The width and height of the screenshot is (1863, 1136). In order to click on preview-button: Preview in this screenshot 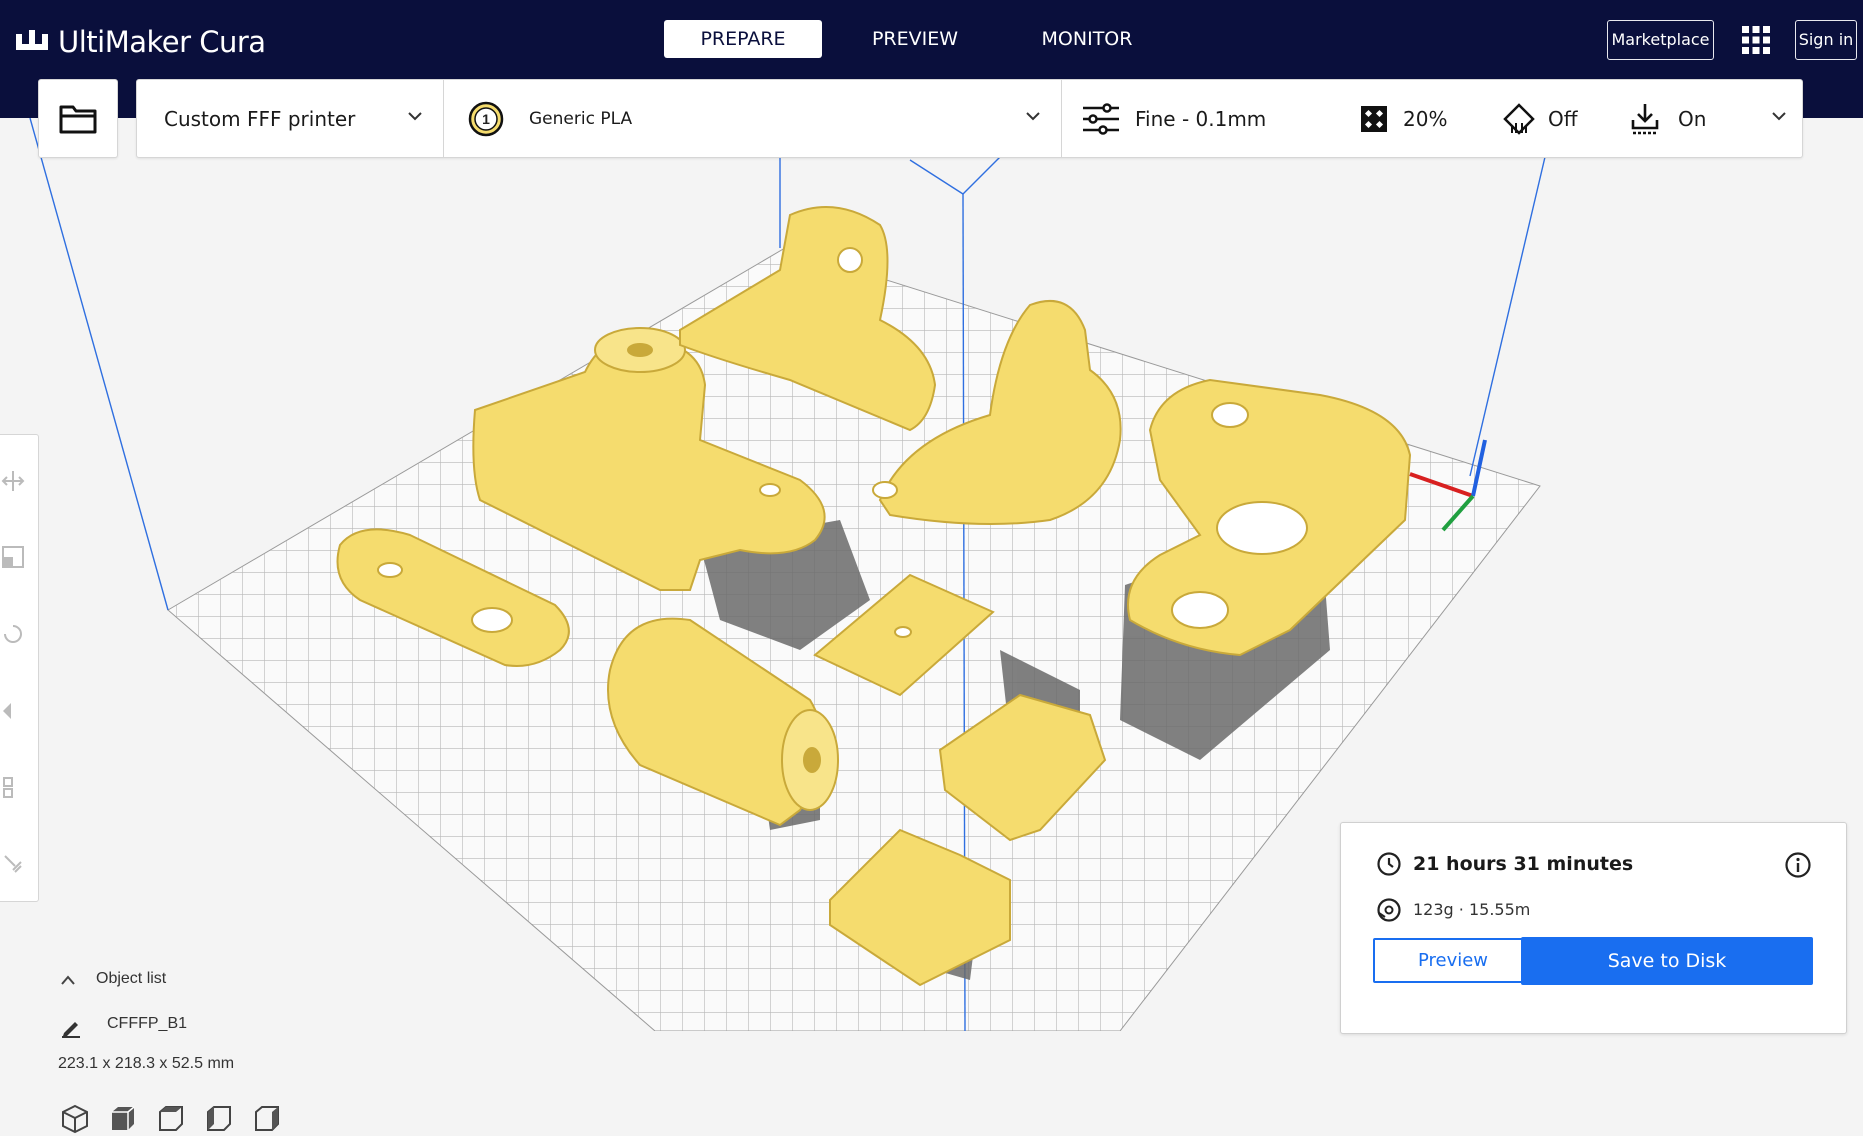, I will do `click(1453, 960)`.